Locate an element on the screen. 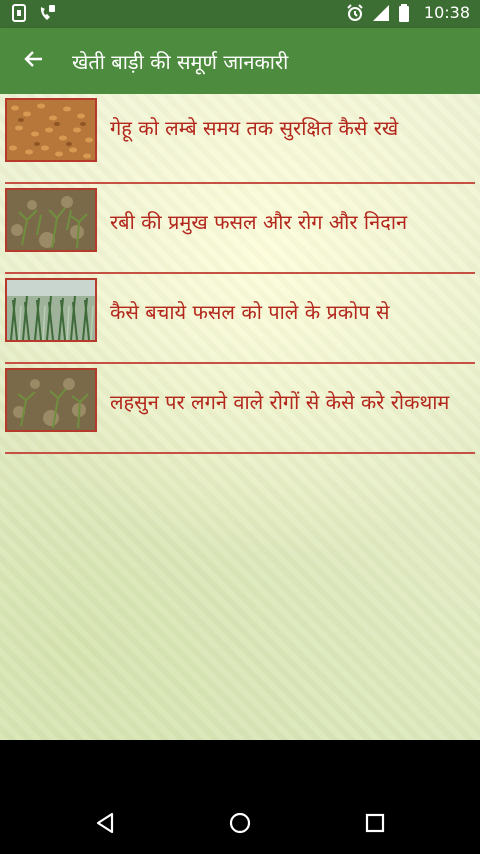 This screenshot has width=480, height=854. sd-card-icon is located at coordinates (19, 13).